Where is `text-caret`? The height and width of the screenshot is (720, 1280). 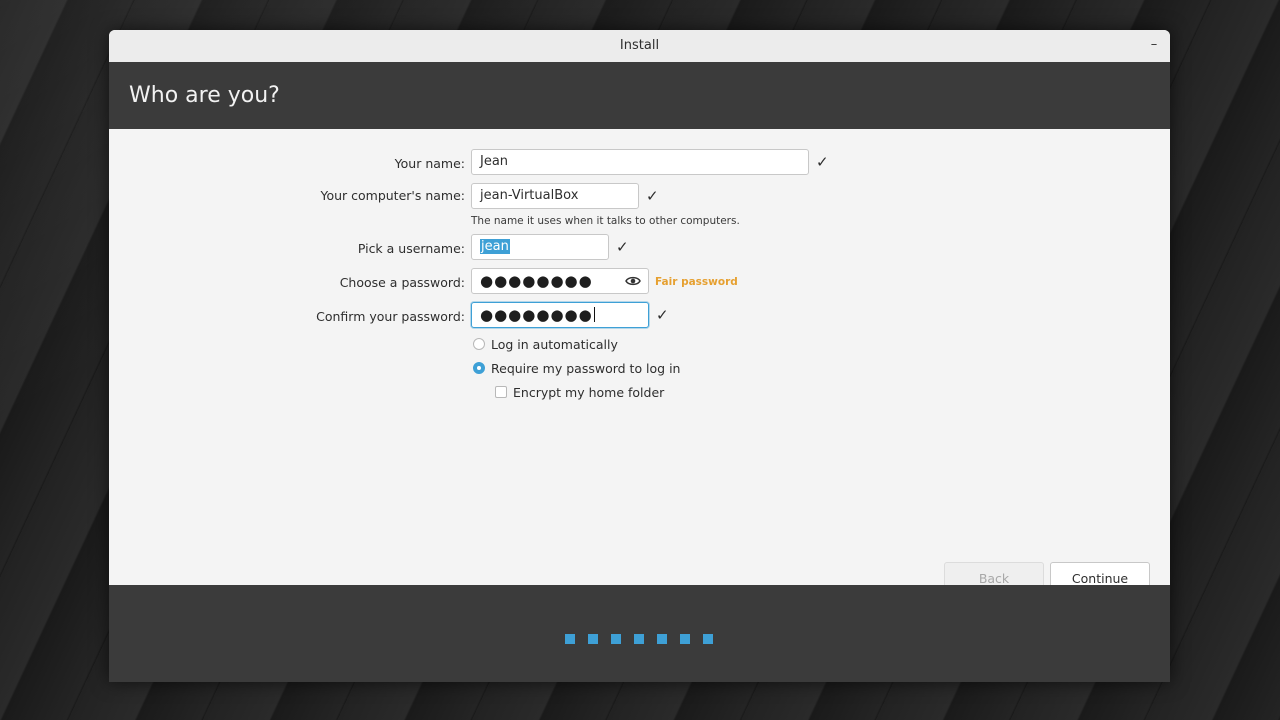 text-caret is located at coordinates (594, 314).